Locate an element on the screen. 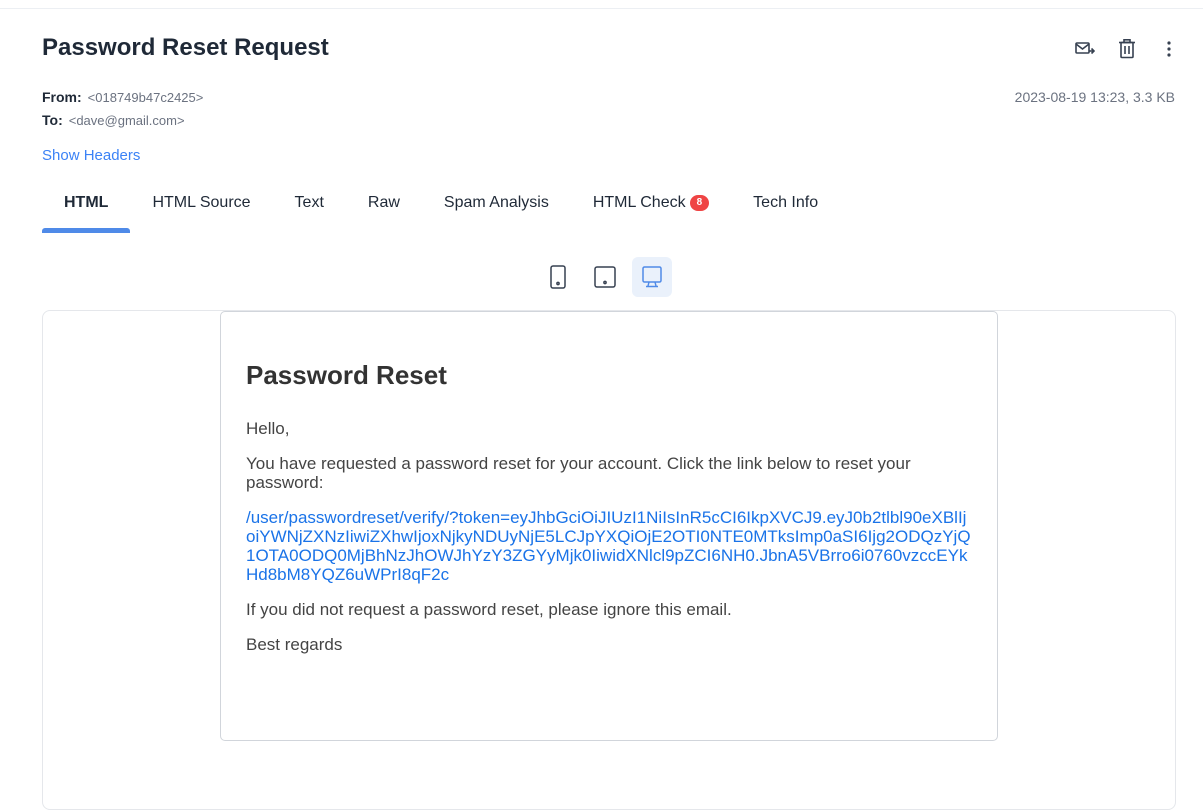 The image size is (1203, 810). device-preview-switcher is located at coordinates (605, 277).